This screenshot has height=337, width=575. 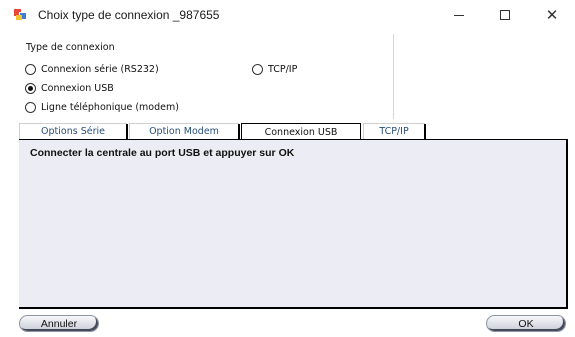 I want to click on window-title: Choix type de connexion _987655, so click(x=129, y=15).